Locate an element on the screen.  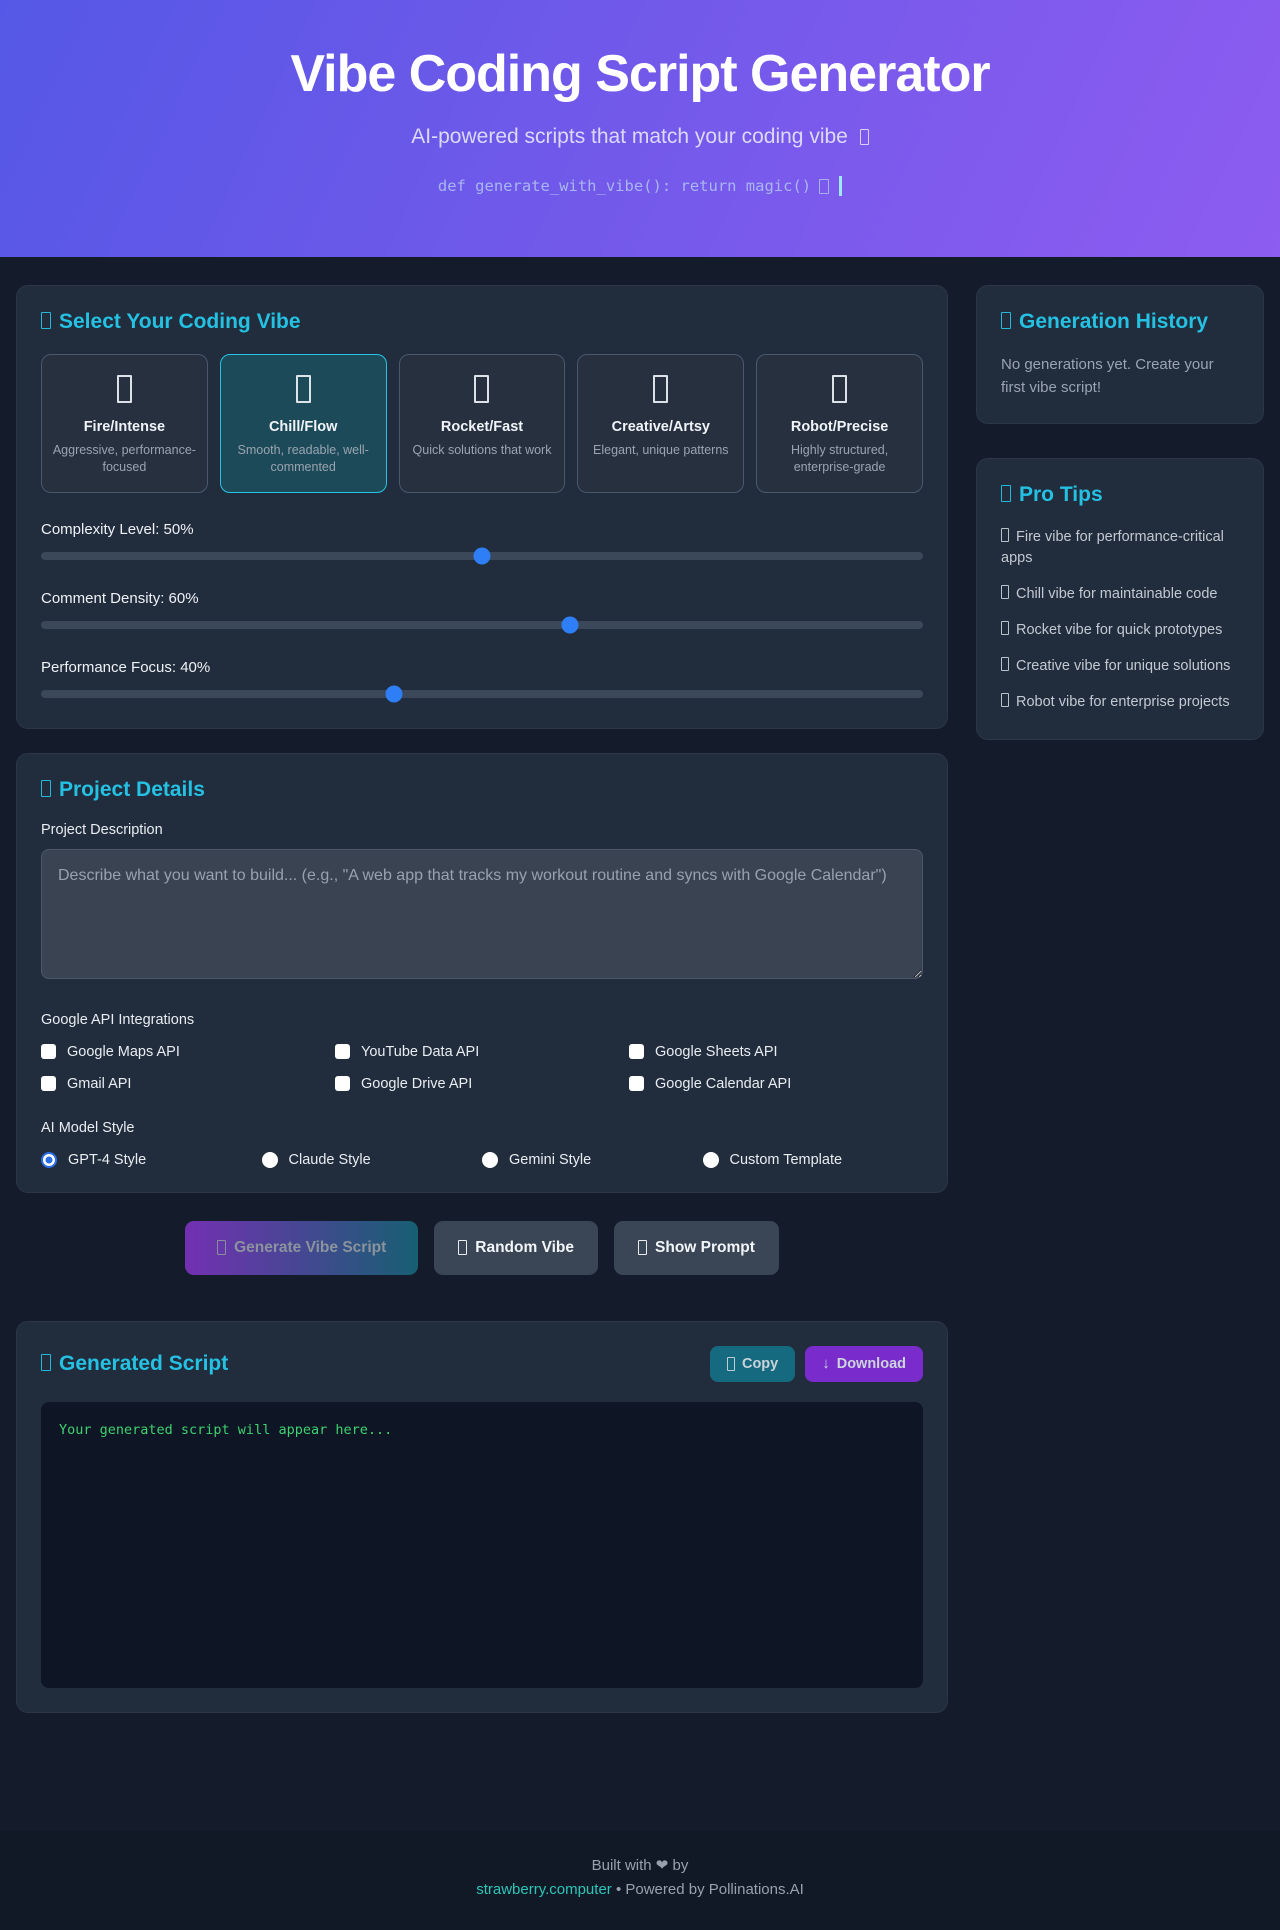
complexity-slider is located at coordinates (482, 556).